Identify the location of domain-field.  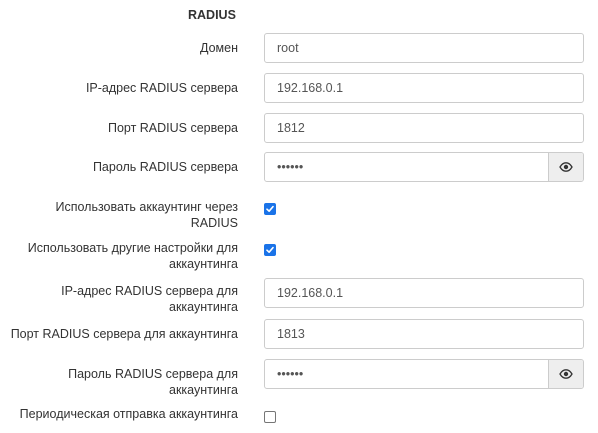
(424, 48).